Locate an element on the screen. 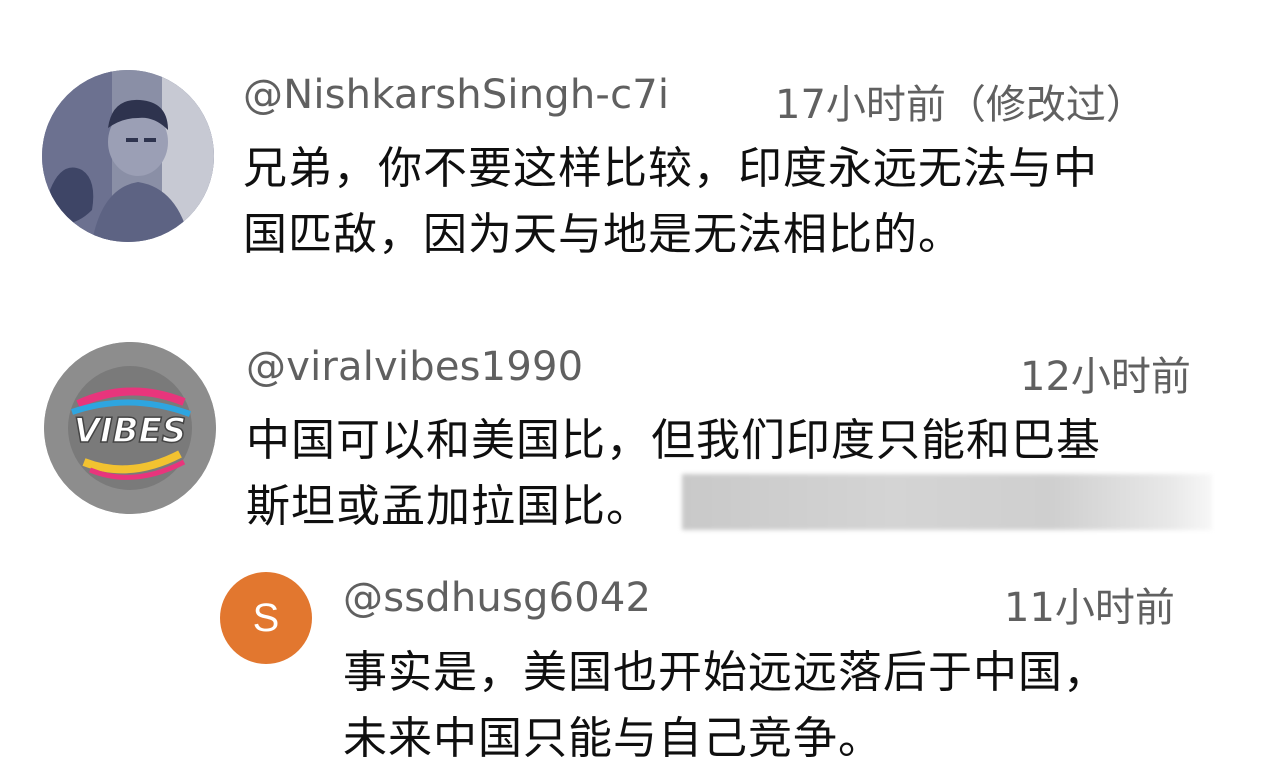 Image resolution: width=1280 pixels, height=772 pixels. reply-text-line: 未来中国只能与自己竞争。 is located at coordinates (613, 738).